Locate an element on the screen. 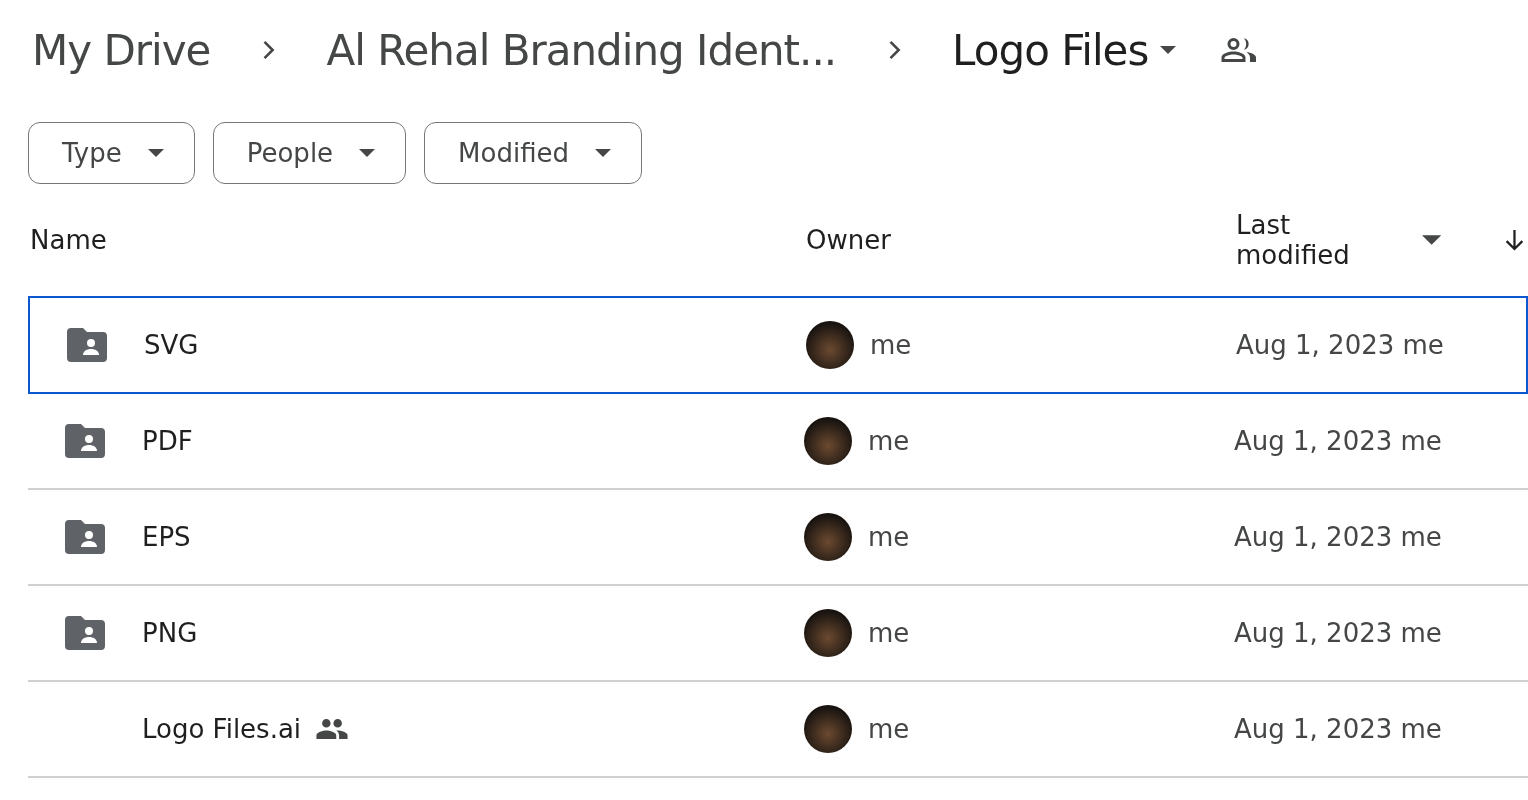 The width and height of the screenshot is (1528, 800). filter-chip: Modified is located at coordinates (533, 153).